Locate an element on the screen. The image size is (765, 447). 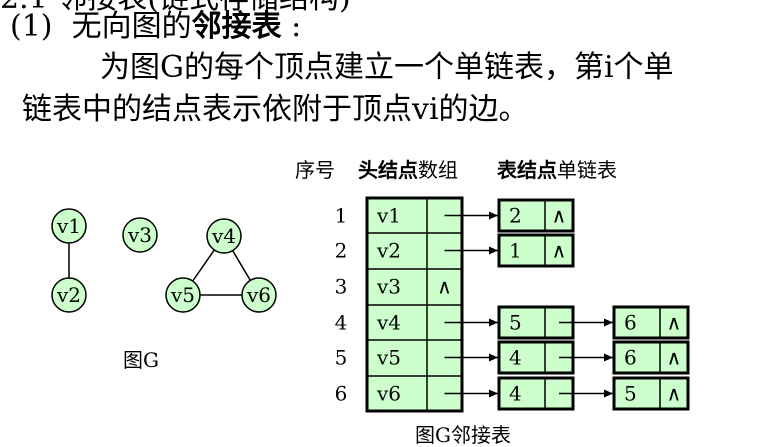
vertex-label-v4: v4 is located at coordinates (223, 236).